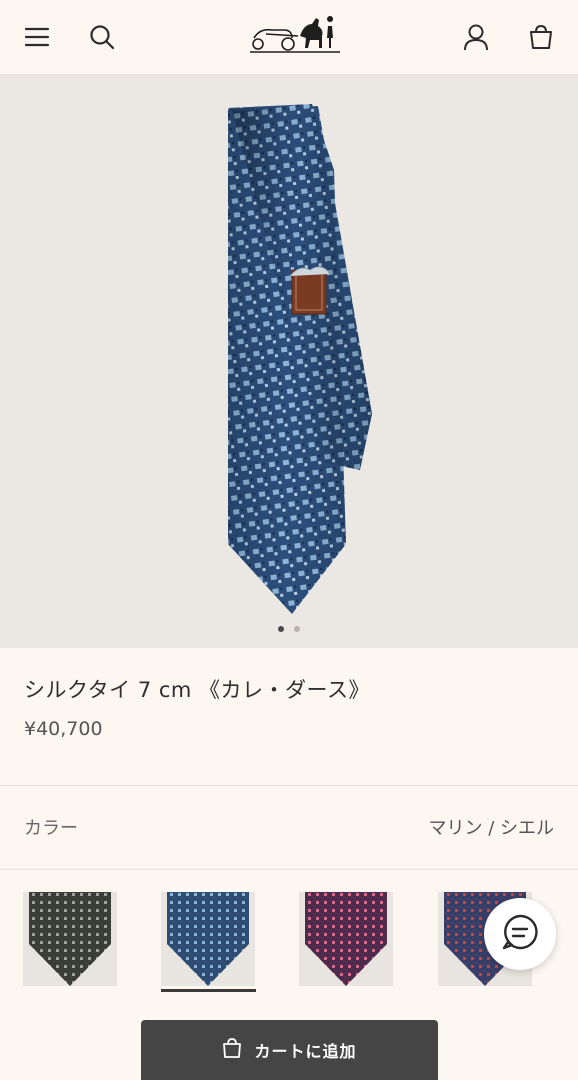 Image resolution: width=578 pixels, height=1080 pixels. I want to click on hamburger-menu-icon, so click(37, 37).